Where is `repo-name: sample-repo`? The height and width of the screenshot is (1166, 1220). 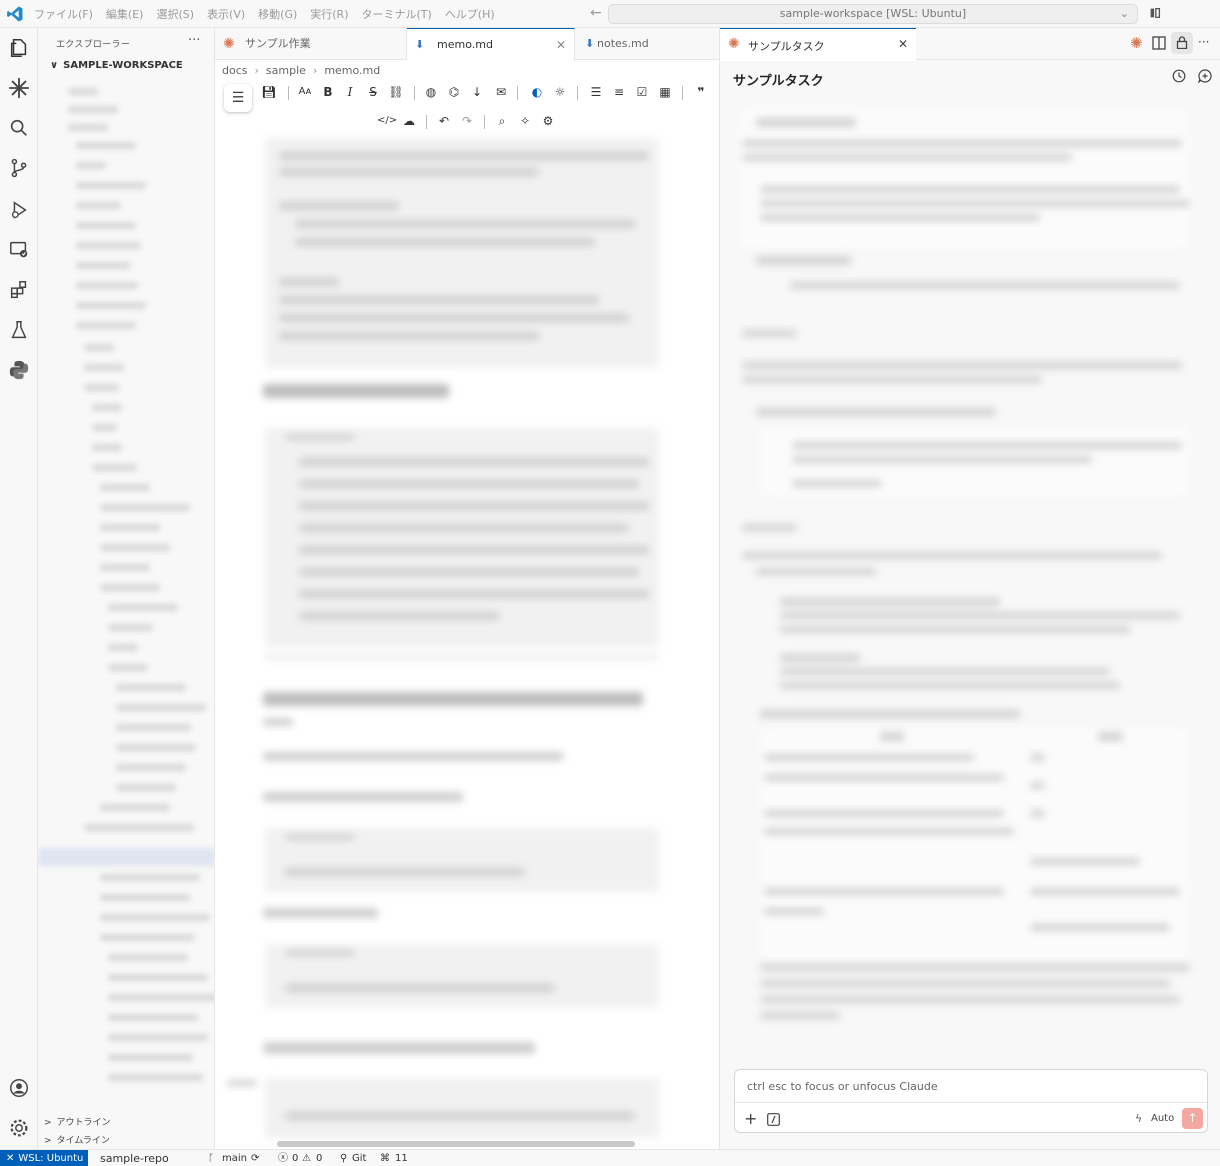 repo-name: sample-repo is located at coordinates (134, 1158).